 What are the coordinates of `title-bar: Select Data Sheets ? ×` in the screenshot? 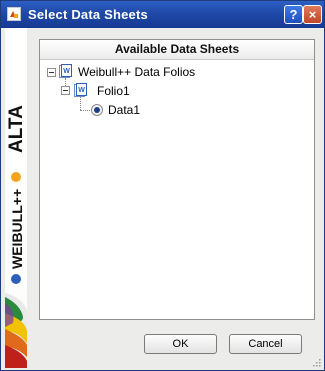 It's located at (162, 14).